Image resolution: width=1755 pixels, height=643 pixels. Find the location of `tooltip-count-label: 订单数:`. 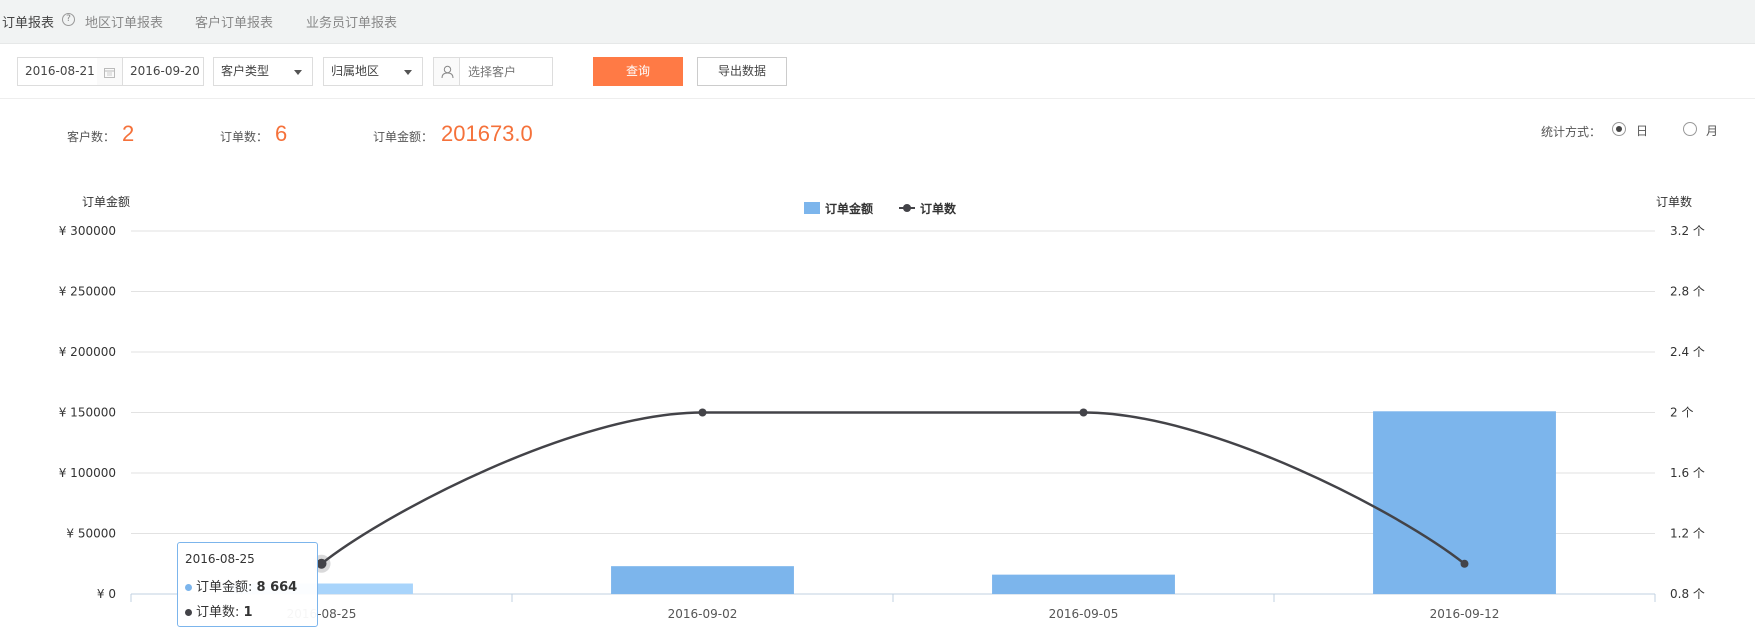

tooltip-count-label: 订单数: is located at coordinates (220, 612).